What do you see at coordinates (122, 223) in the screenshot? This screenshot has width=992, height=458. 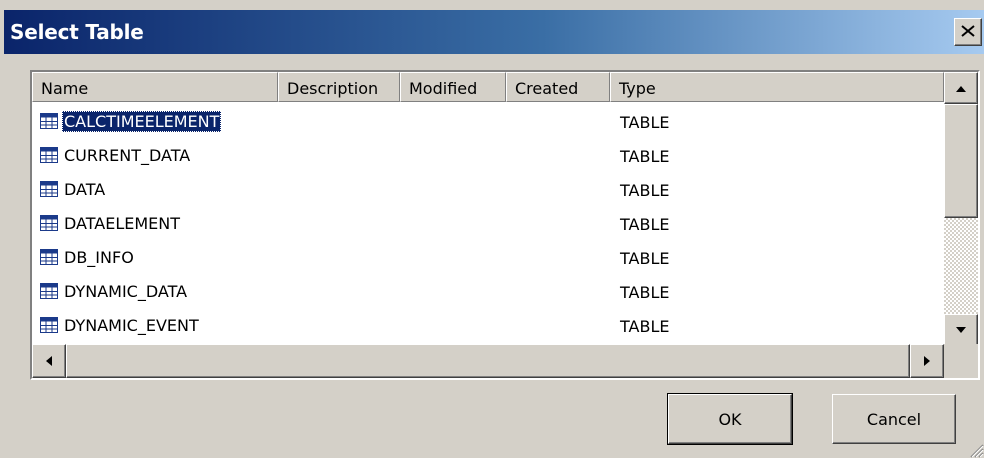 I see `table-name: DATAELEMENT` at bounding box center [122, 223].